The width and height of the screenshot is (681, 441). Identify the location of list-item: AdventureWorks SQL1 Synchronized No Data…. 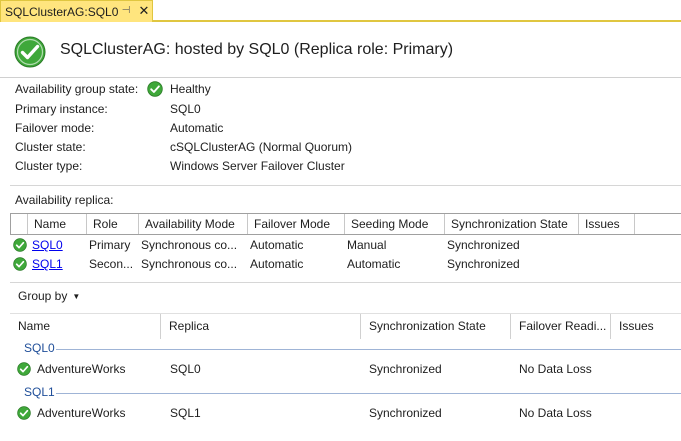
(345, 413).